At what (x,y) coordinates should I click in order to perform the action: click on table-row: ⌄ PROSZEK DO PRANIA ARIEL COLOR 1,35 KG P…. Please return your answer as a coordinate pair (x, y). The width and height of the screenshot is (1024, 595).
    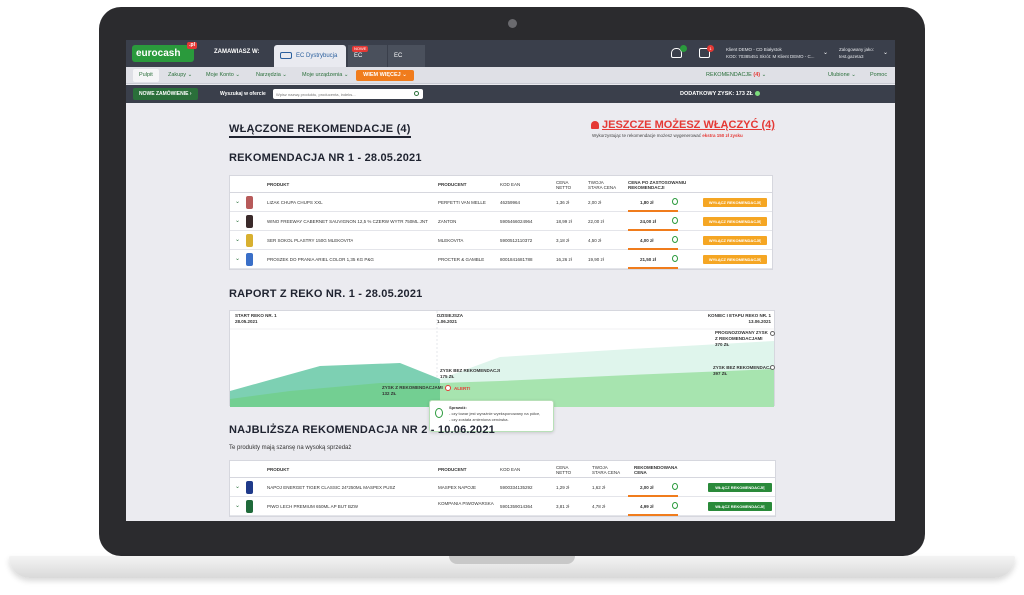
    Looking at the image, I should click on (501, 259).